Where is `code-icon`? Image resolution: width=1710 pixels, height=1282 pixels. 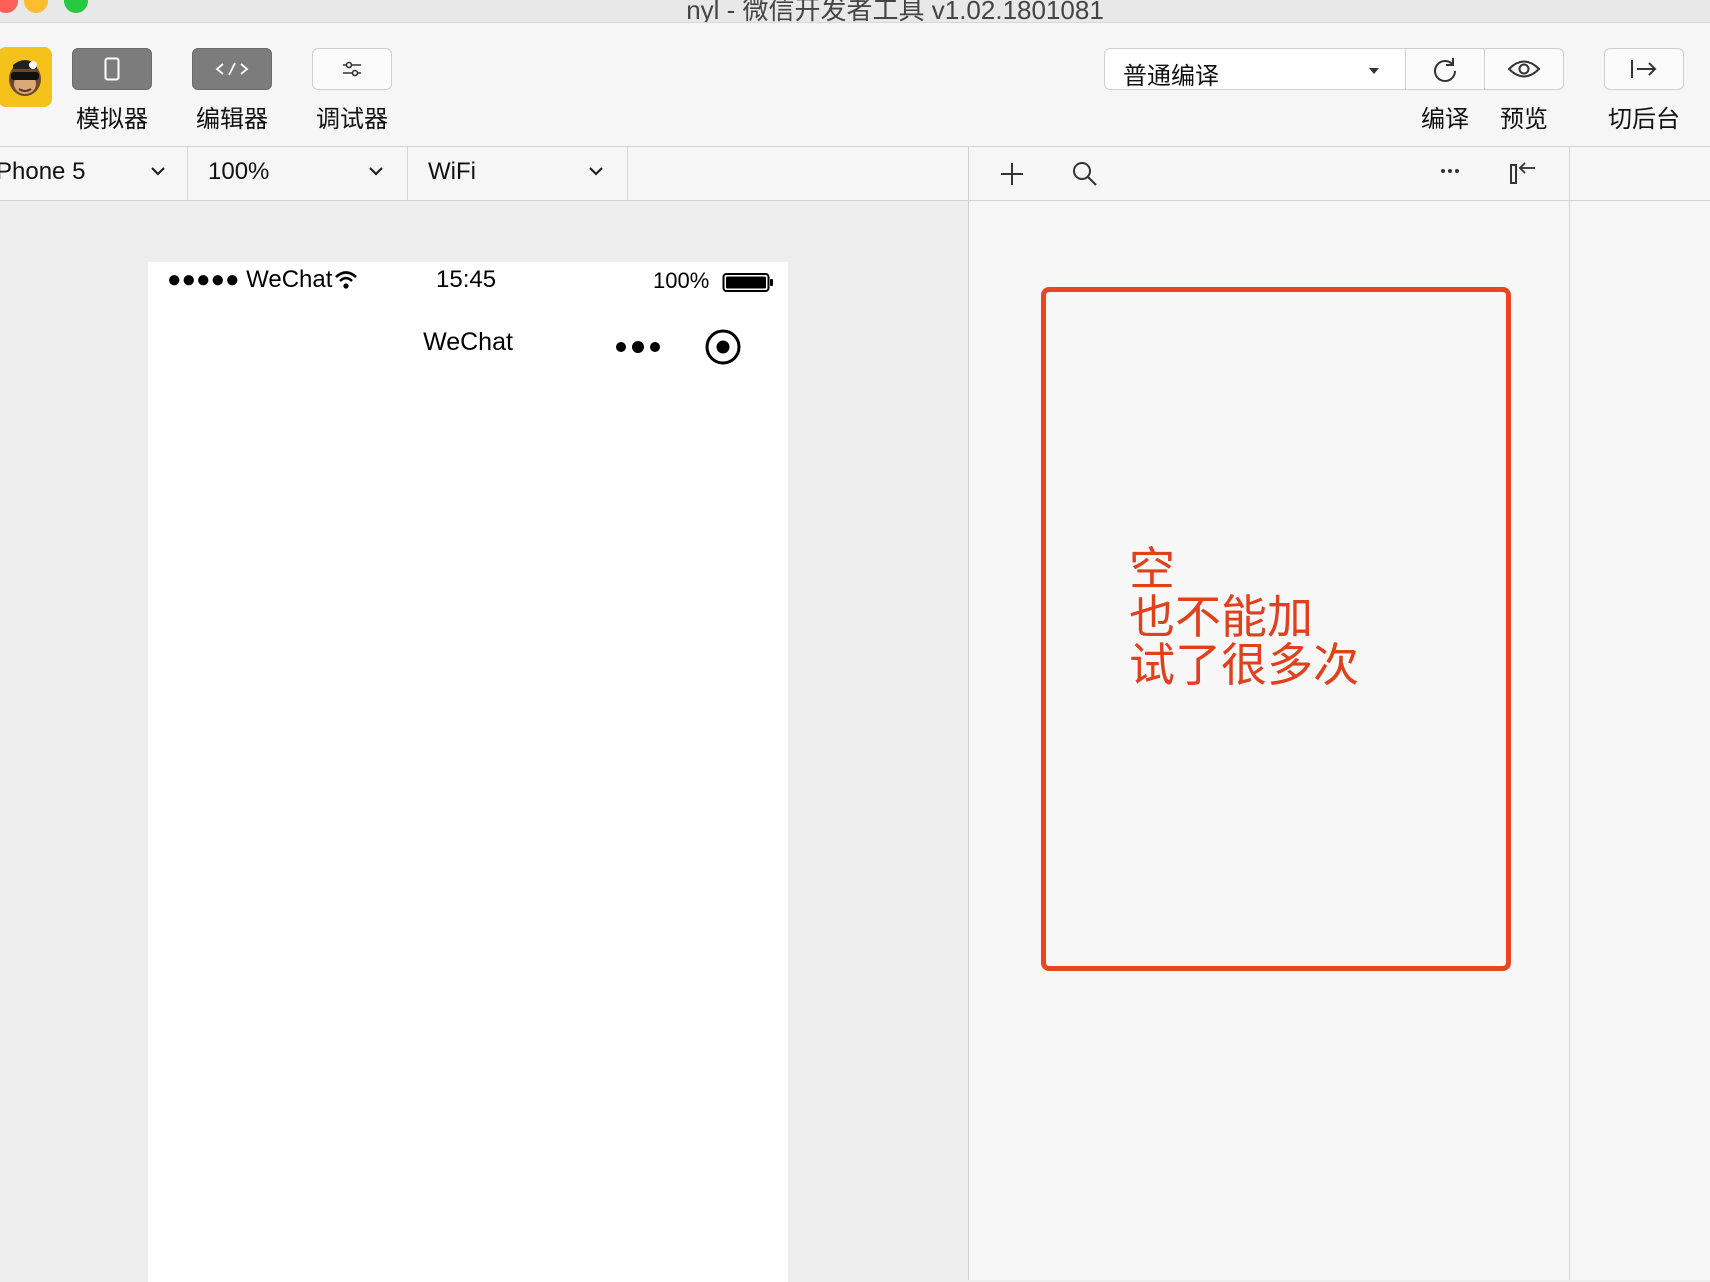
code-icon is located at coordinates (232, 69).